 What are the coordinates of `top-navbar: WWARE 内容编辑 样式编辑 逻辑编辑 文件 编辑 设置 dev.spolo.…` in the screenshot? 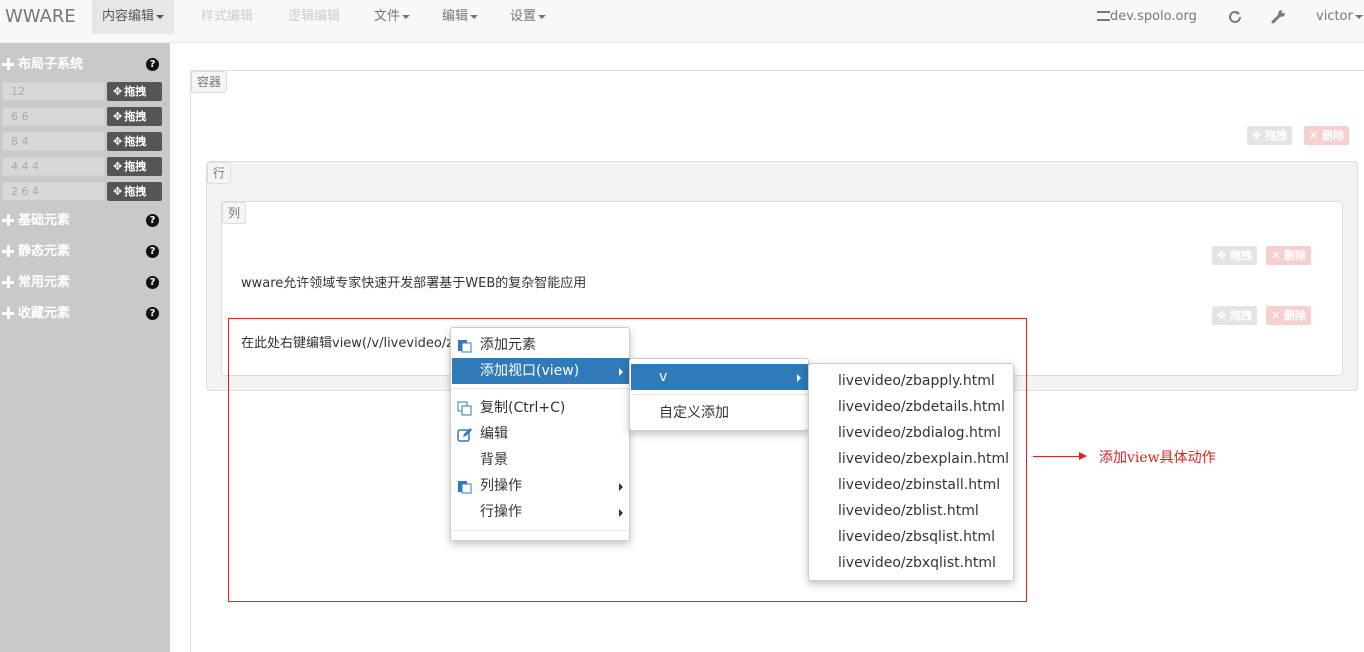 It's located at (682, 21).